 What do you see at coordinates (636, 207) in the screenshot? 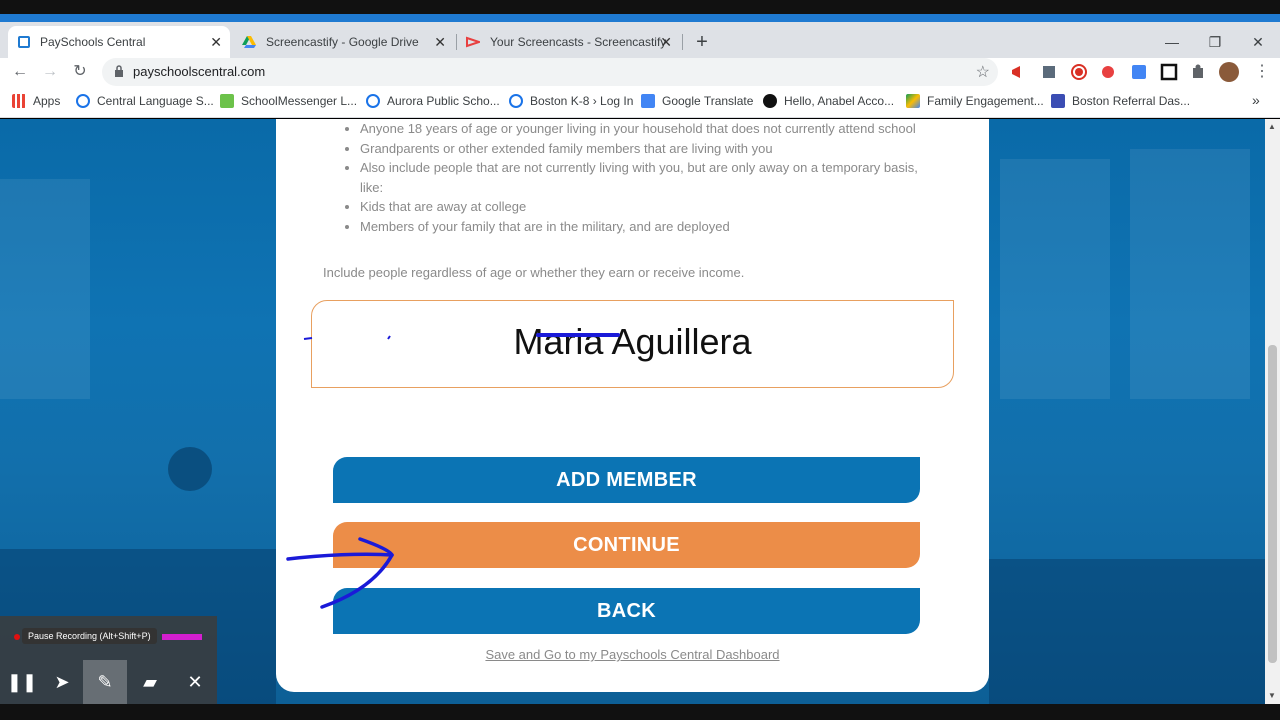
I see `list-item: Kids that are away at college` at bounding box center [636, 207].